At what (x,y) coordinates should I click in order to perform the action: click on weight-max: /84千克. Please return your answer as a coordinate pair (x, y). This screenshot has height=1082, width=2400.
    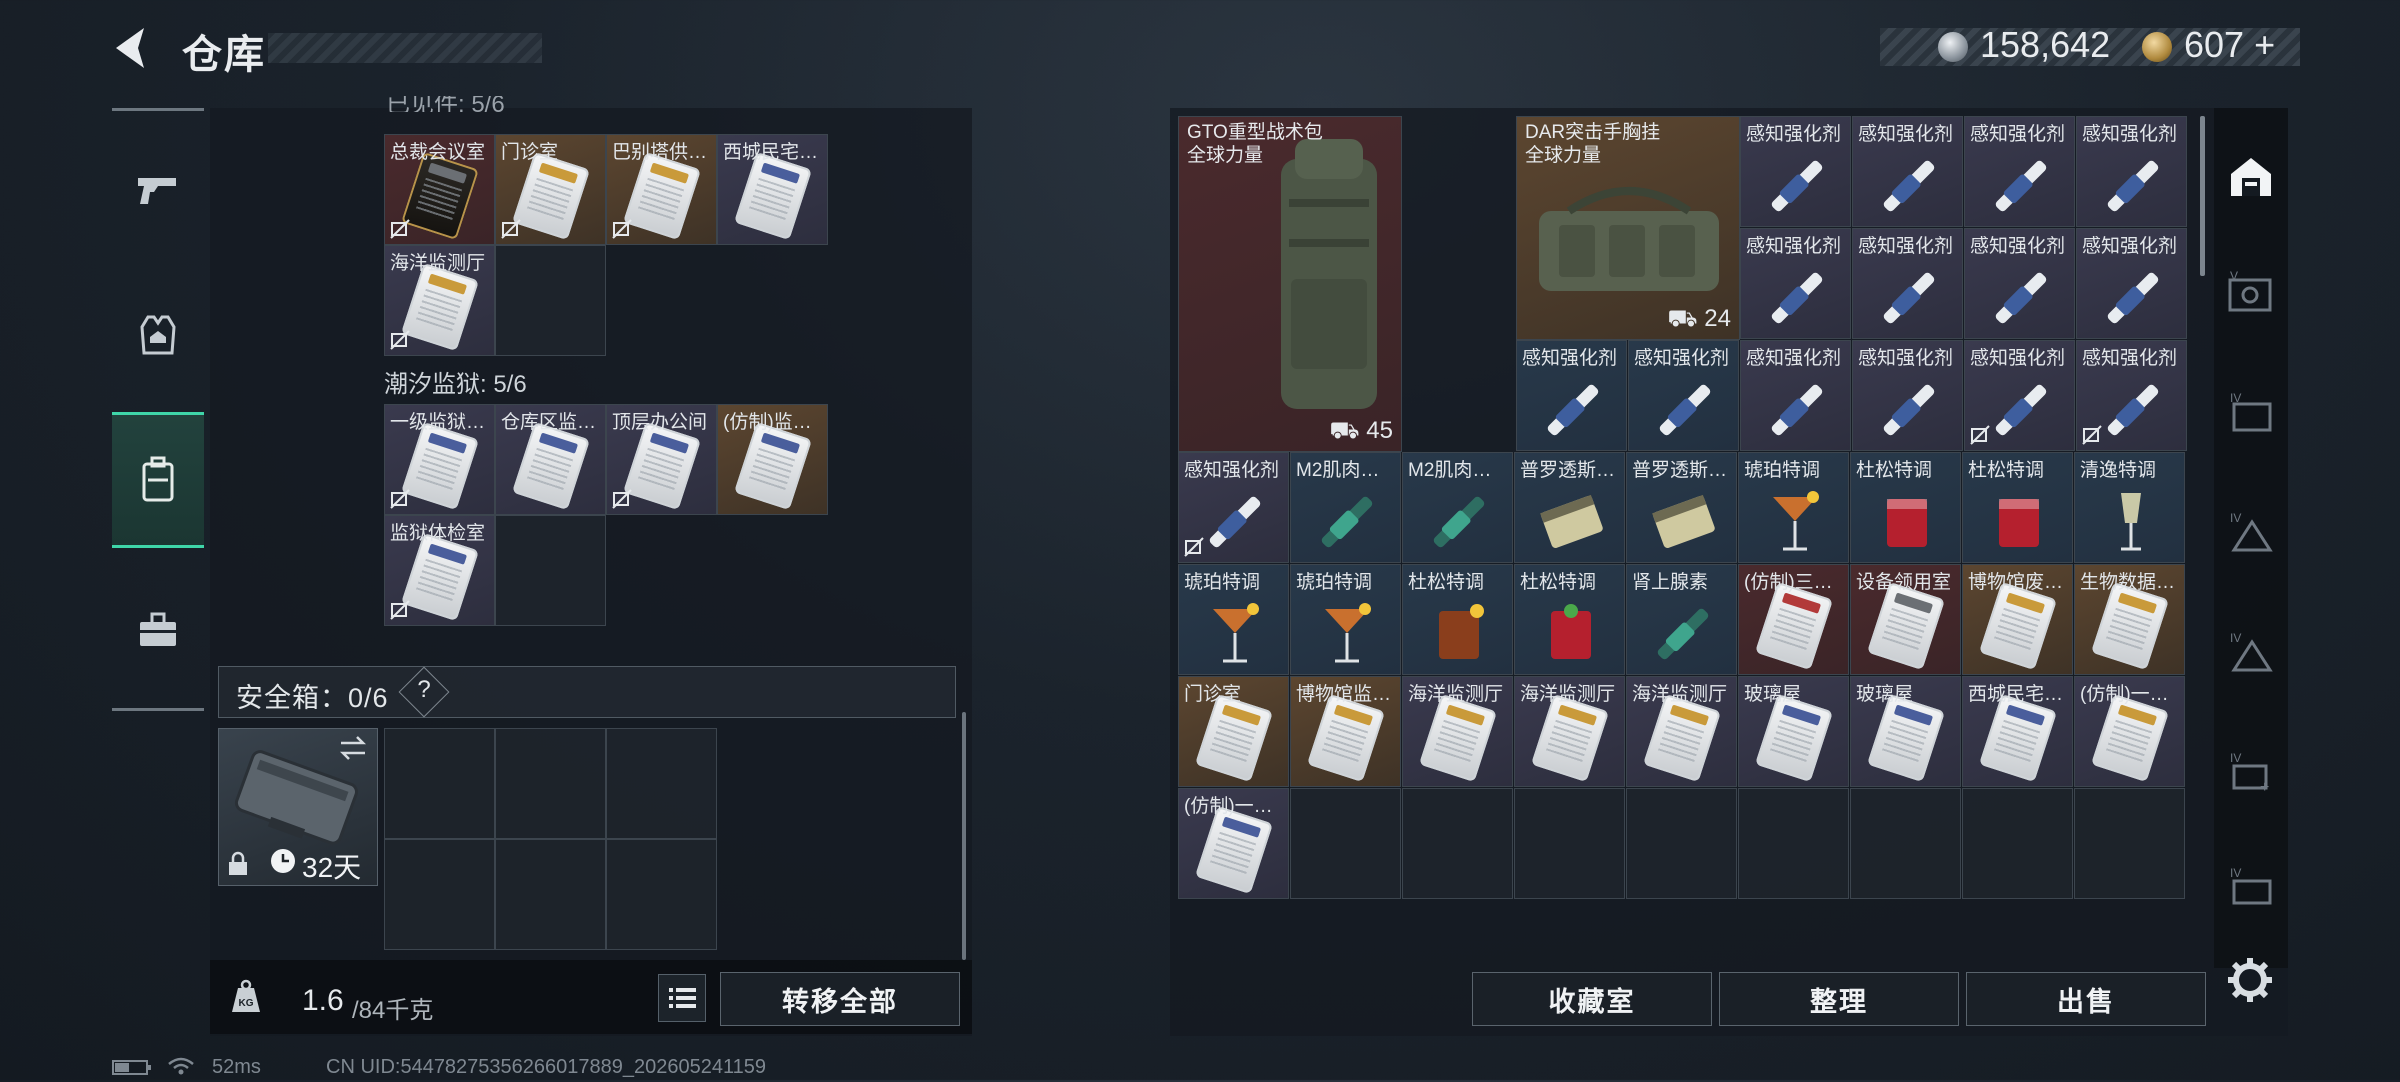
    Looking at the image, I should click on (393, 1010).